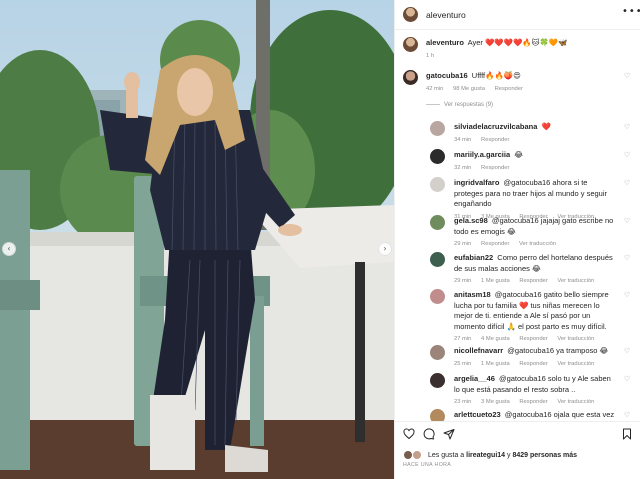 This screenshot has height=479, width=640. I want to click on likes-count: 8429 personas más, so click(544, 455).